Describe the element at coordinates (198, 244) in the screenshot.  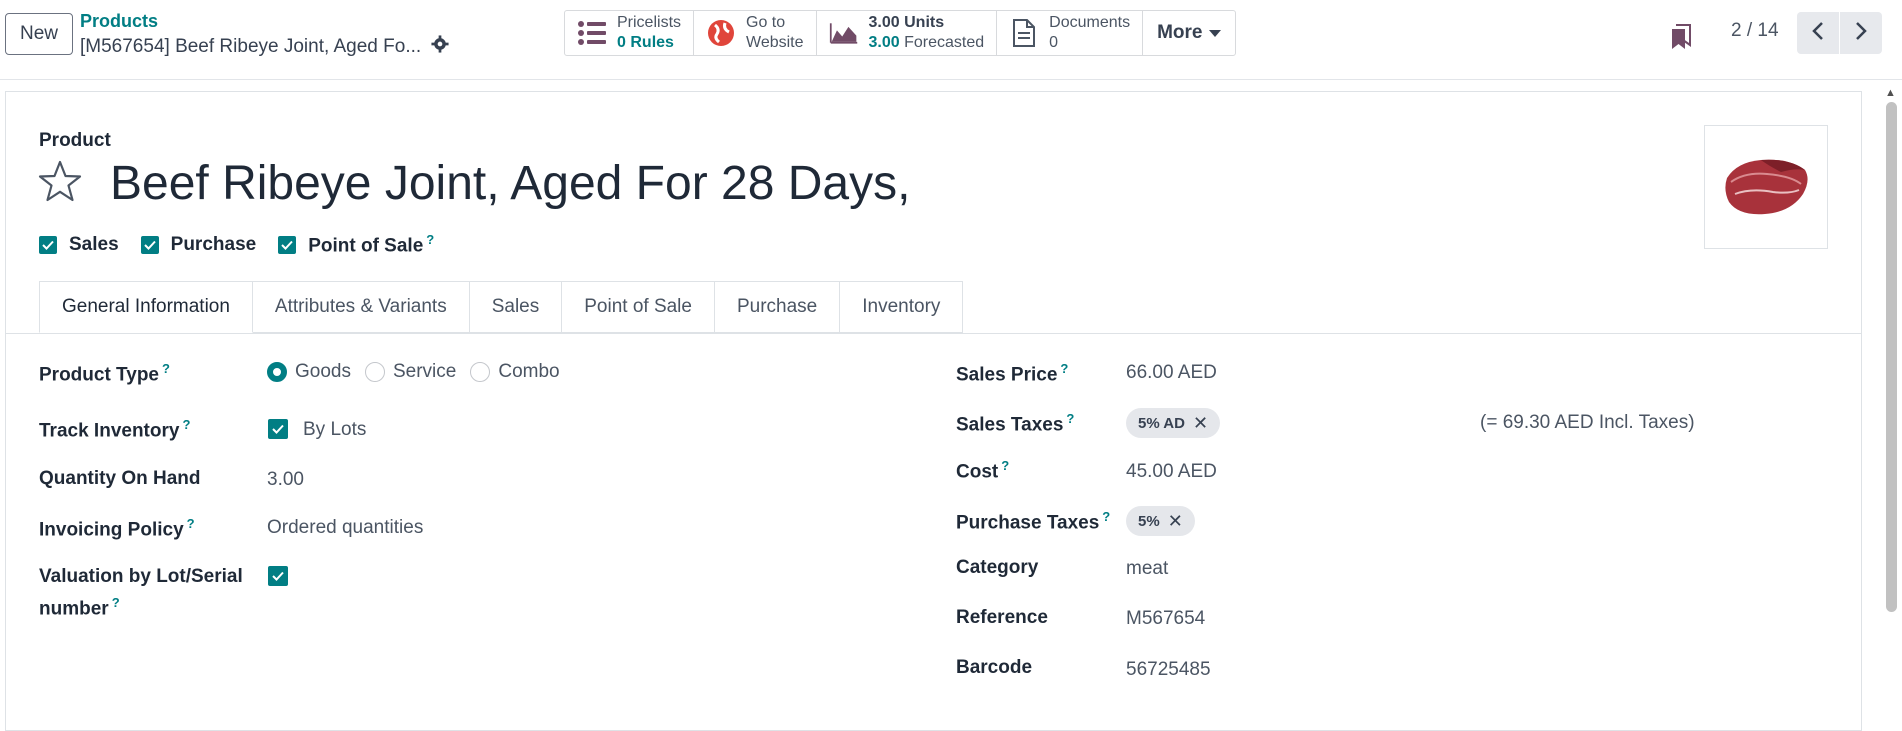
I see `purchase-checkbox: Purchase` at that location.